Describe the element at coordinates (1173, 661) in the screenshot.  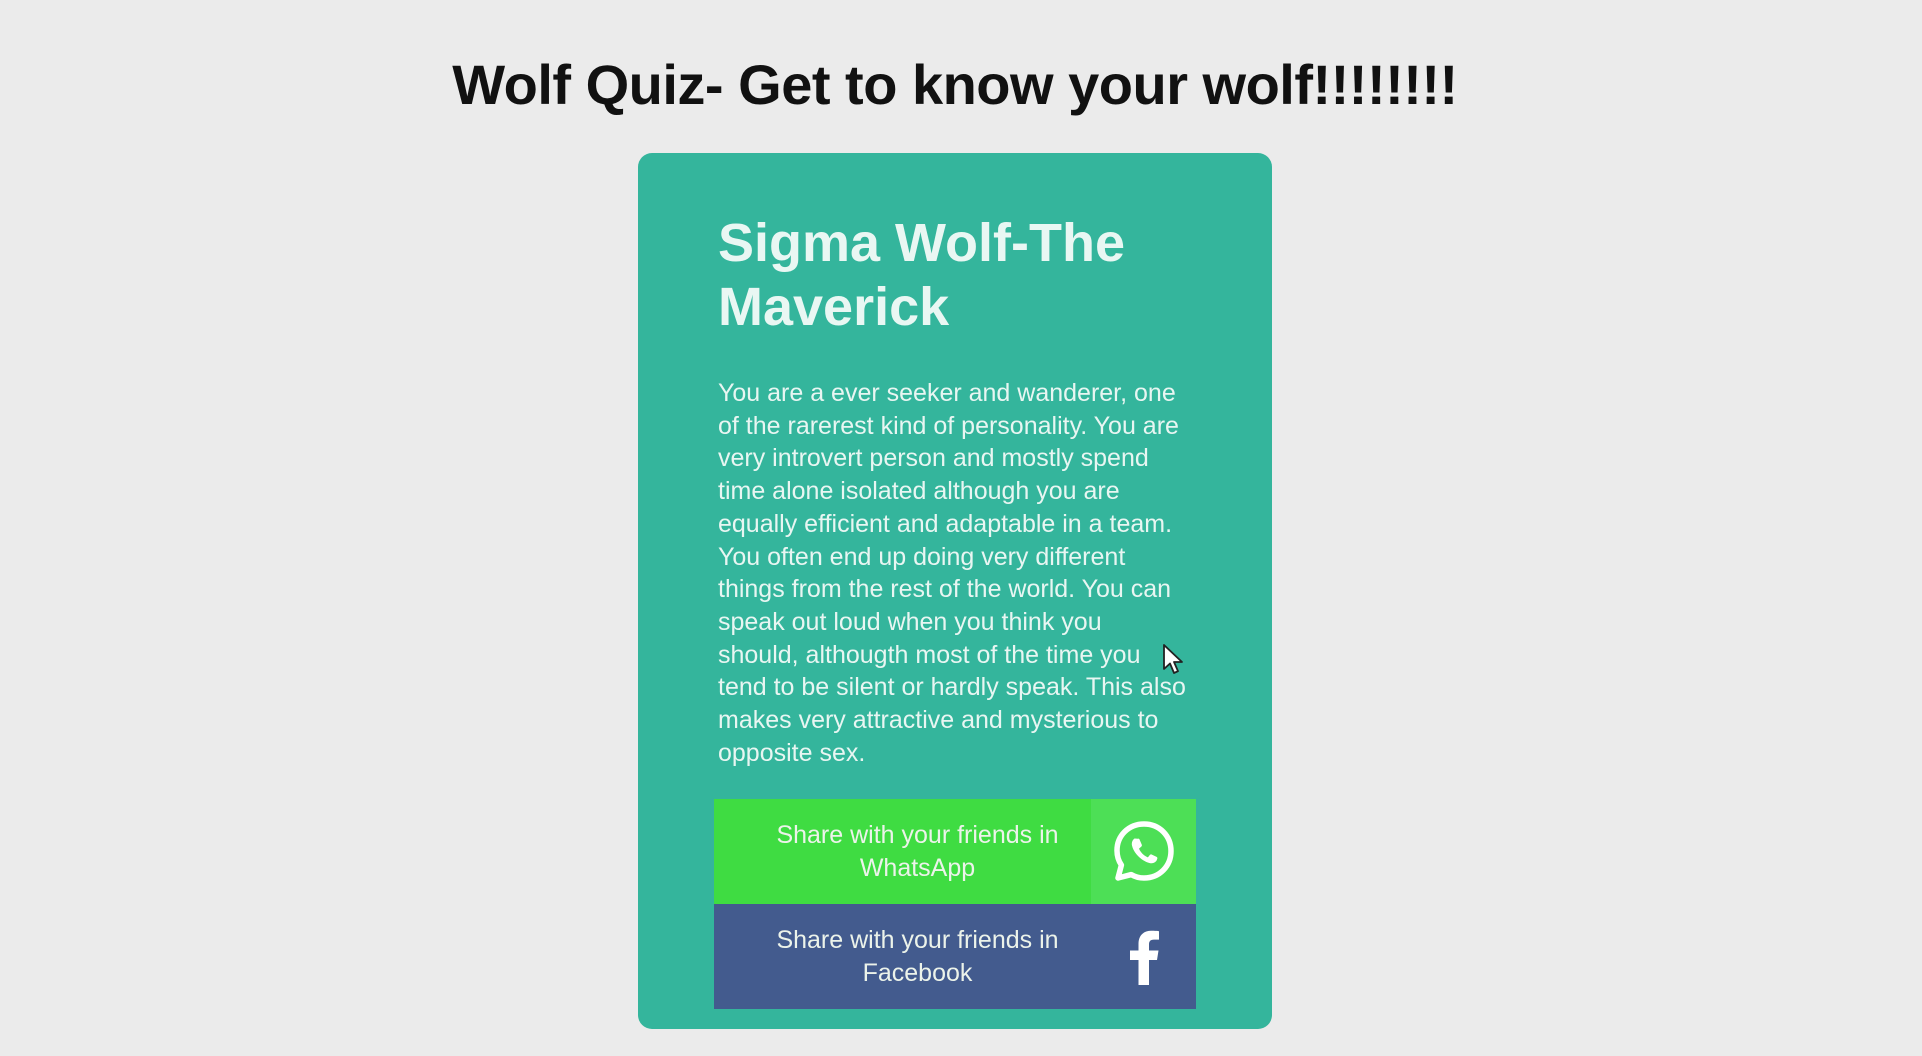
I see `mouse-cursor-icon` at that location.